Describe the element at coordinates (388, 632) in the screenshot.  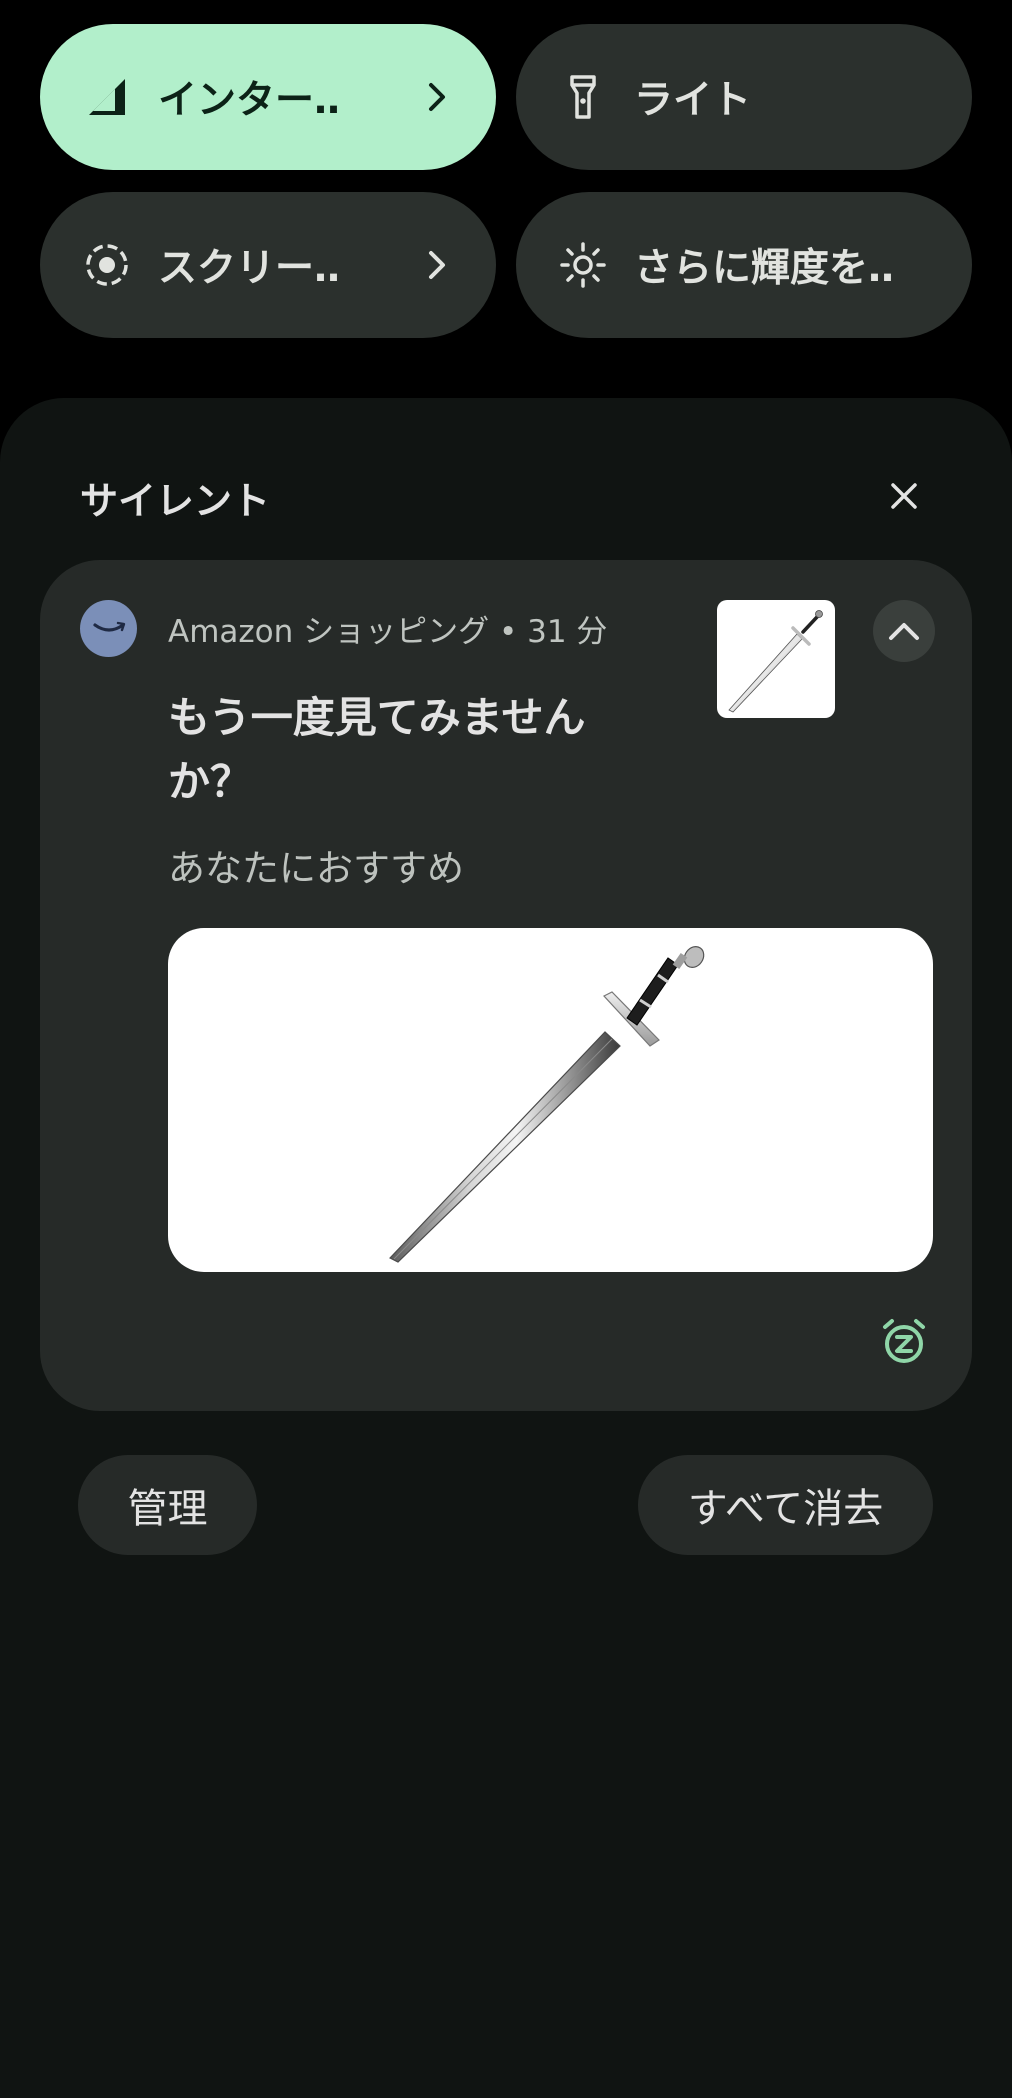
I see `notification-header: Amazon ショッピング • 31 分` at that location.